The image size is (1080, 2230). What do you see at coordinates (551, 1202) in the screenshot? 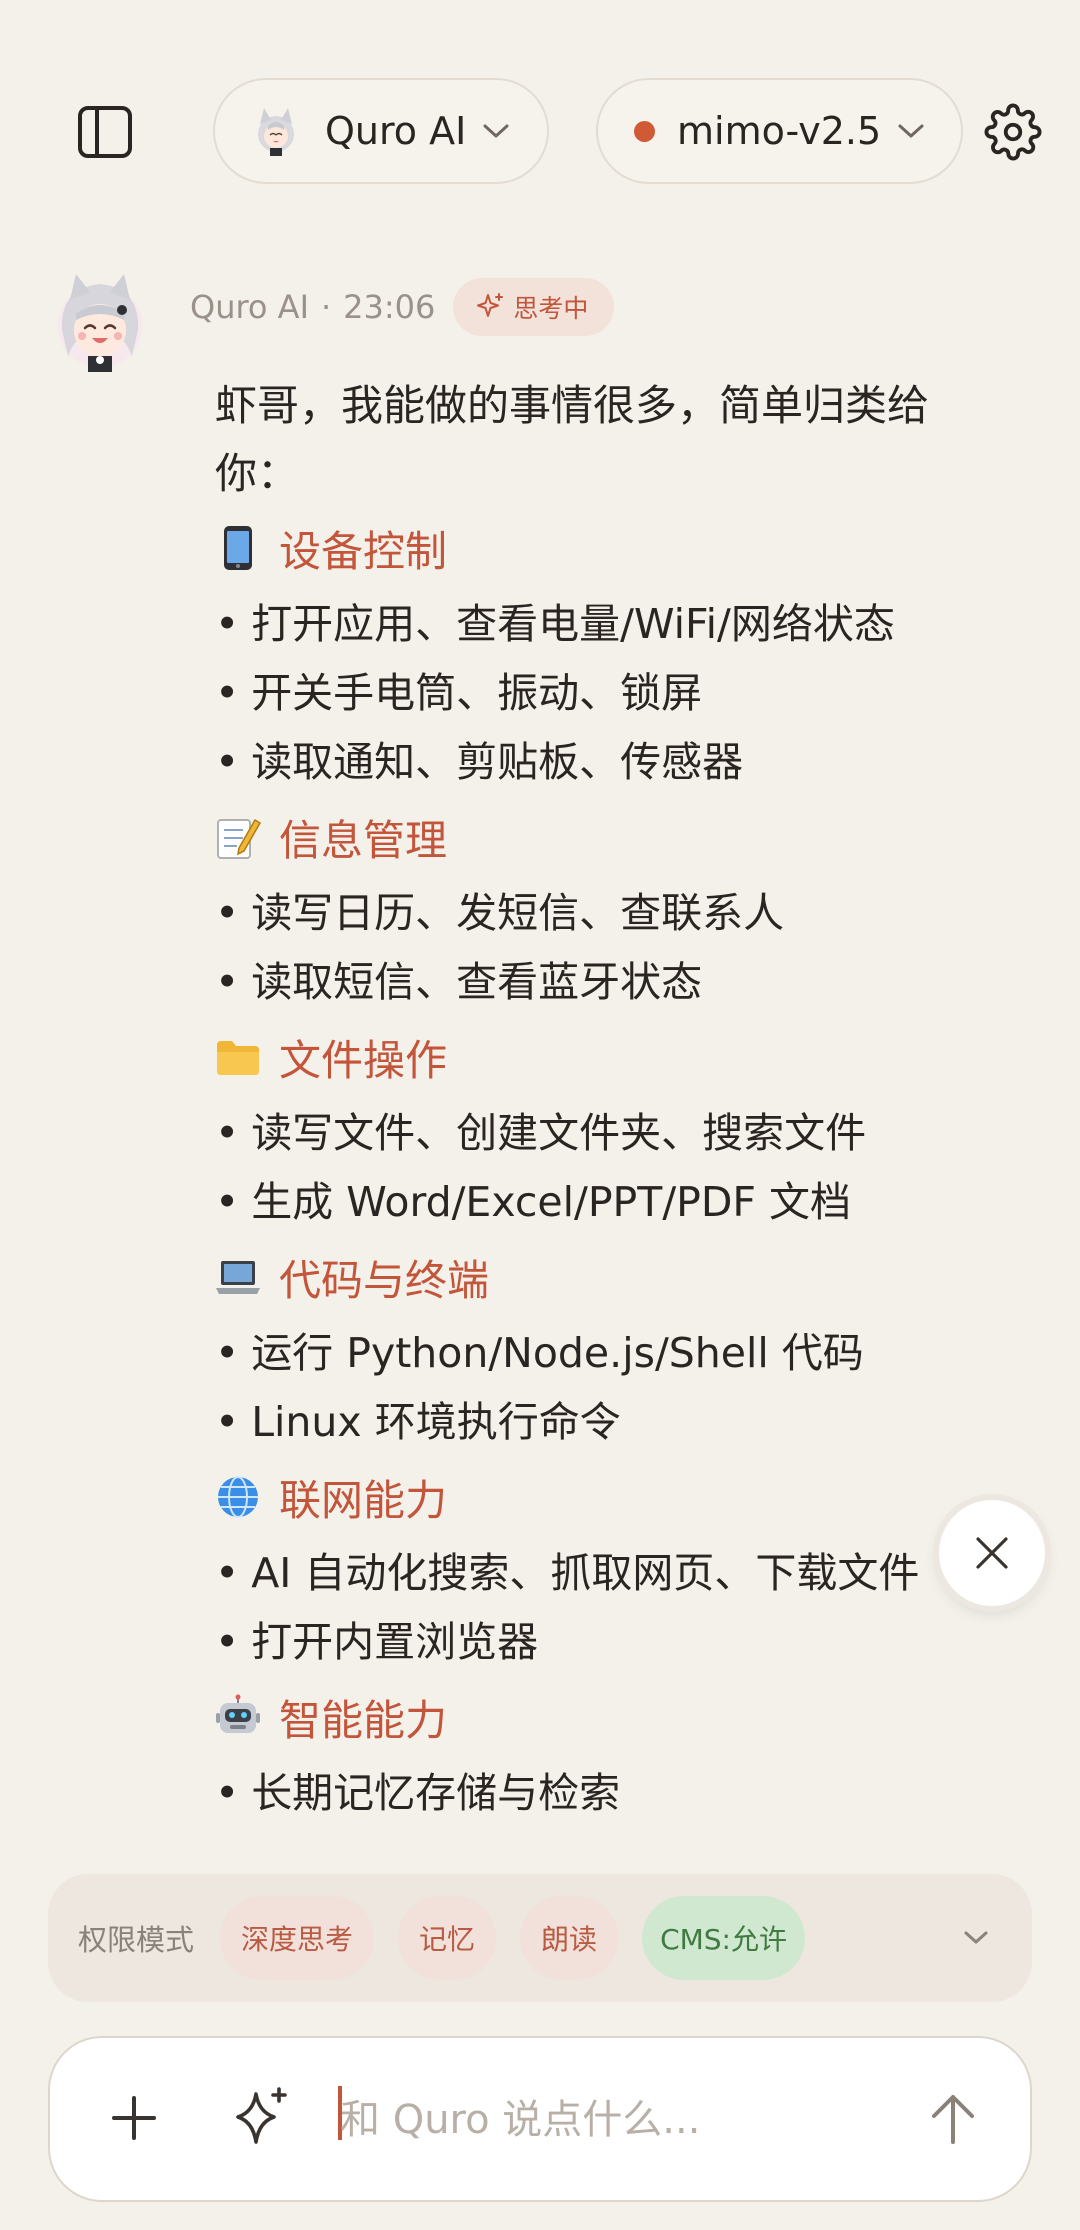
I see `list-item-text: 生成 Word/Excel/PPT/PDF 文档` at bounding box center [551, 1202].